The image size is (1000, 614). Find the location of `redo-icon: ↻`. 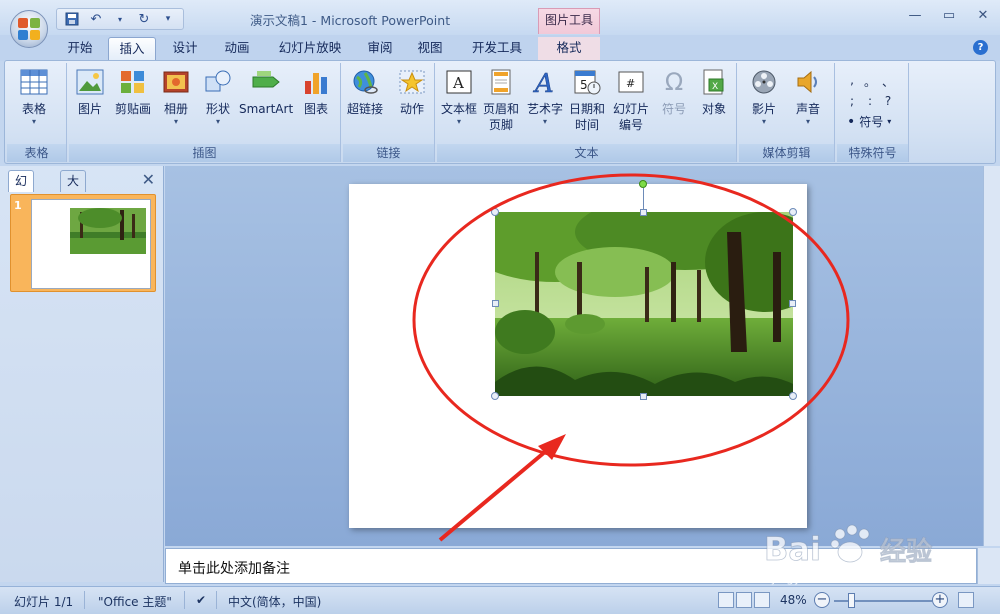

redo-icon: ↻ is located at coordinates (144, 19).